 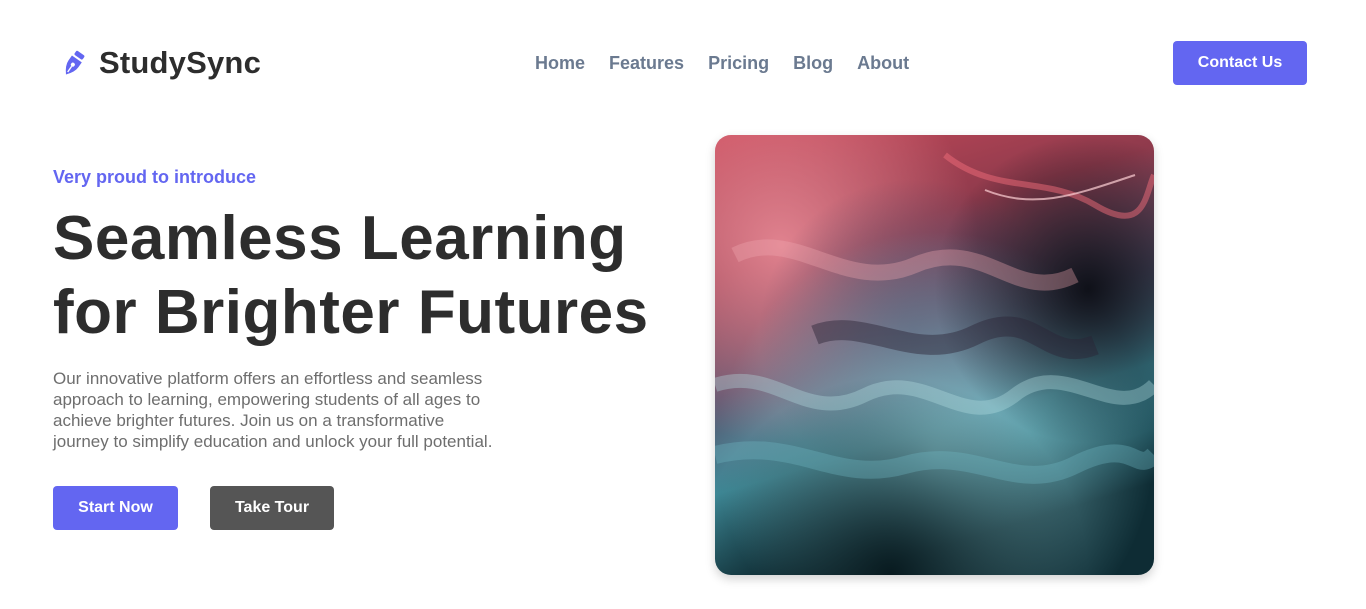 What do you see at coordinates (75, 62) in the screenshot?
I see `pen-nib-icon` at bounding box center [75, 62].